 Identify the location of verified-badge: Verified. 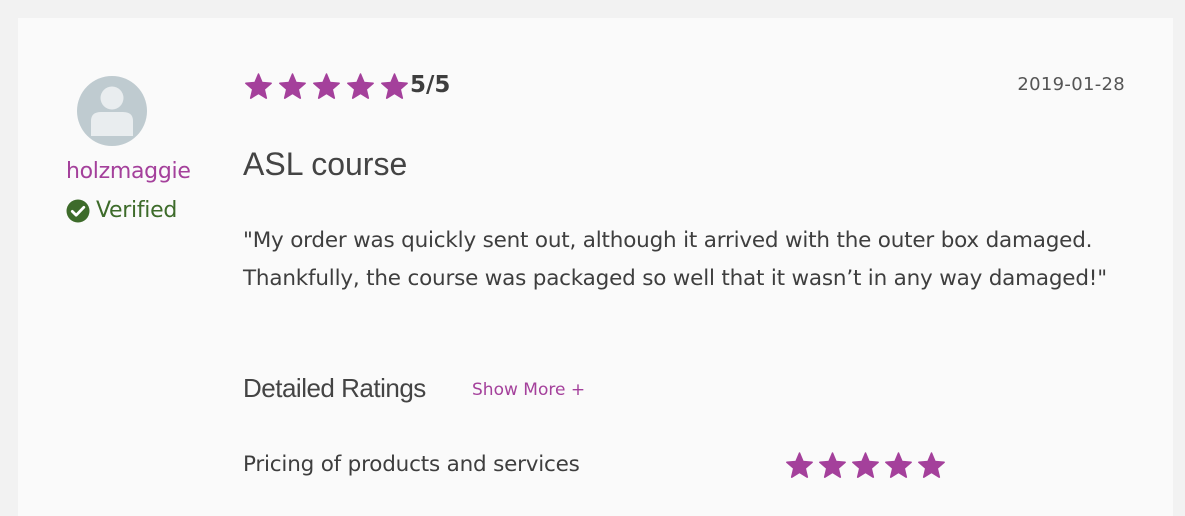
(121, 210).